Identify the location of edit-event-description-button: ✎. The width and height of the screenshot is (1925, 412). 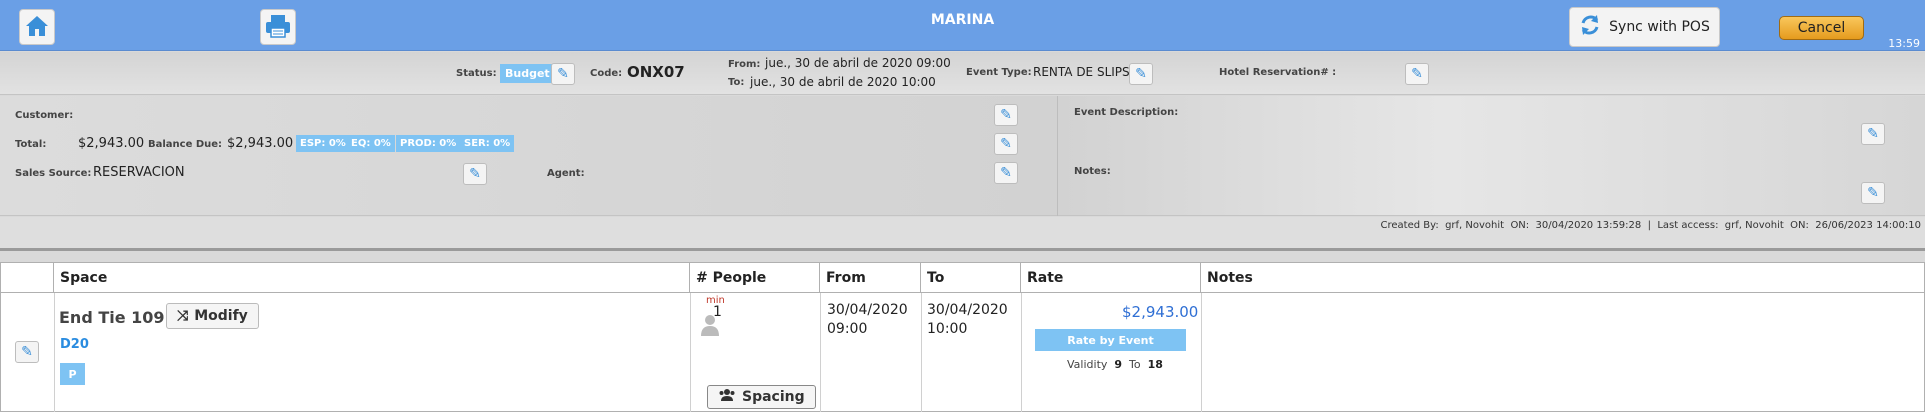
(1873, 134).